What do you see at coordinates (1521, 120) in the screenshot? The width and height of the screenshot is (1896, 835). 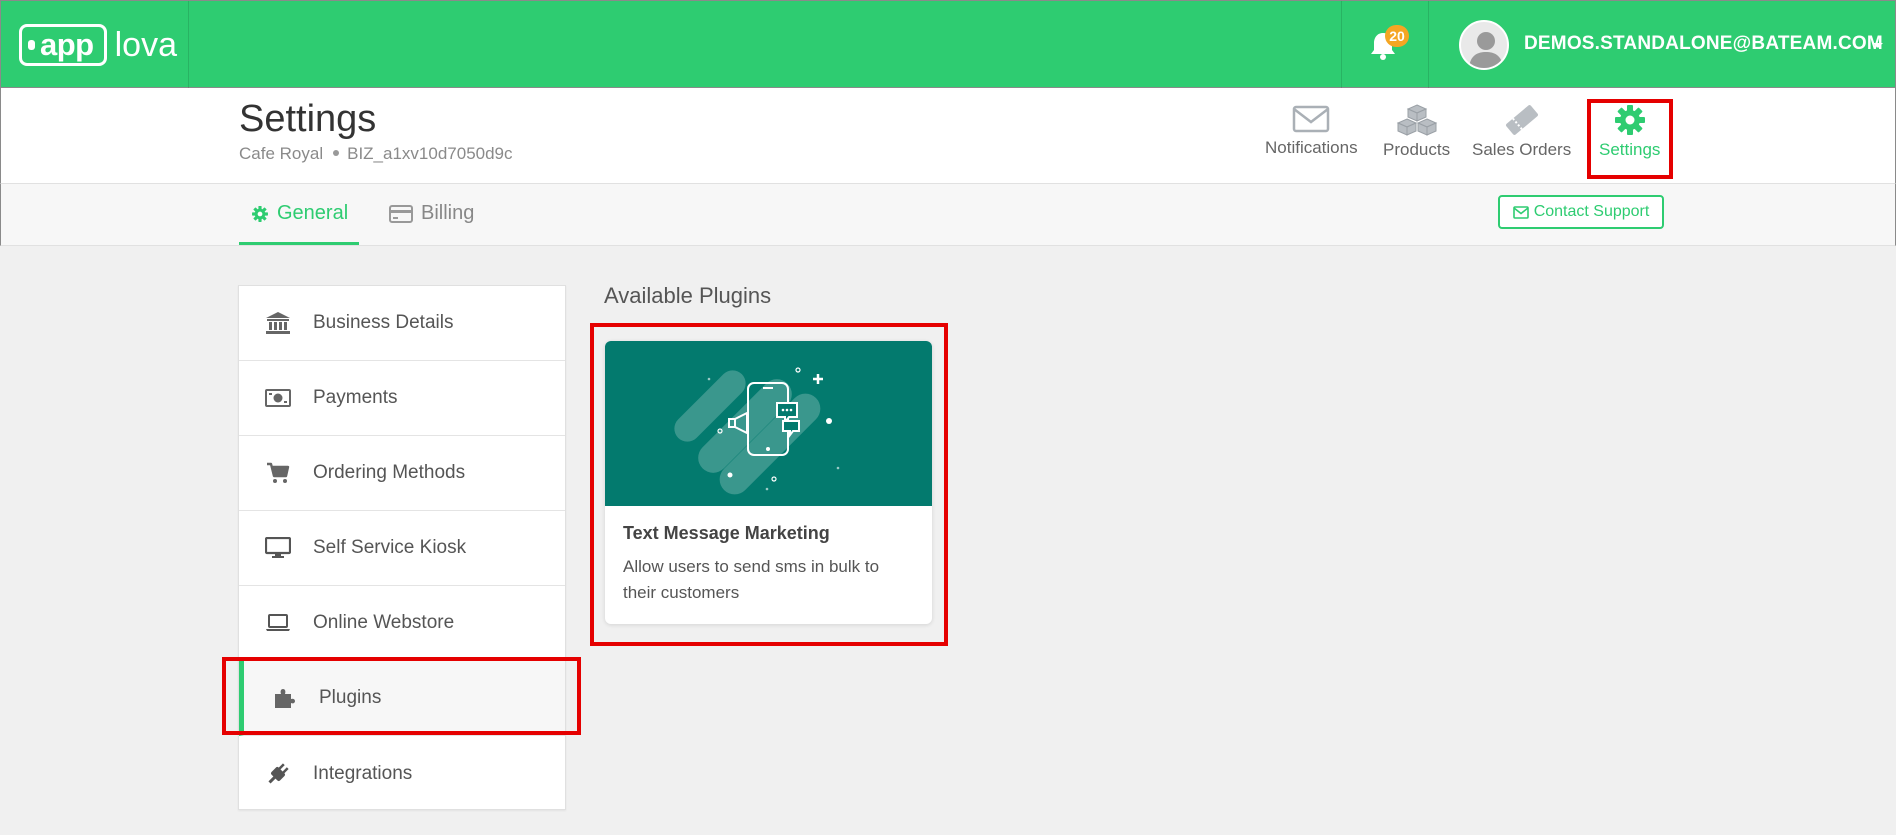 I see `ticket-icon` at bounding box center [1521, 120].